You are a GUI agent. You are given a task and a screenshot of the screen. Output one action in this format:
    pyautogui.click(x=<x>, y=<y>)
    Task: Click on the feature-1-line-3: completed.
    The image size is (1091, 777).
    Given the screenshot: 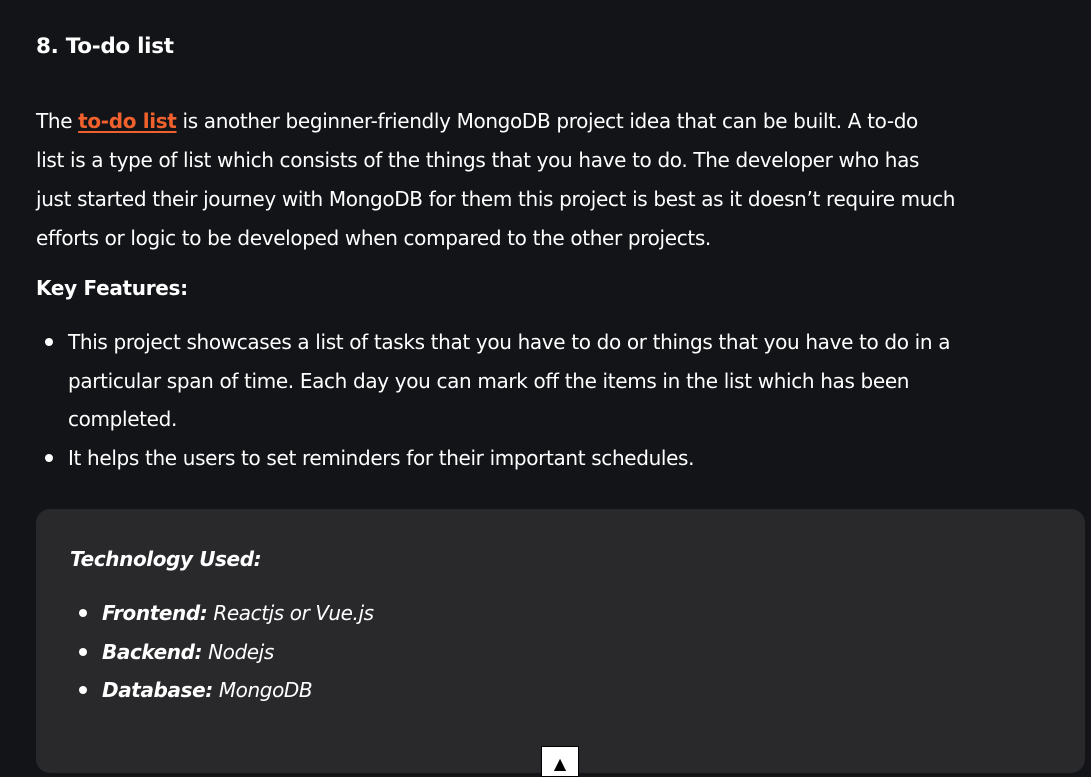 What is the action you would take?
    pyautogui.click(x=122, y=419)
    